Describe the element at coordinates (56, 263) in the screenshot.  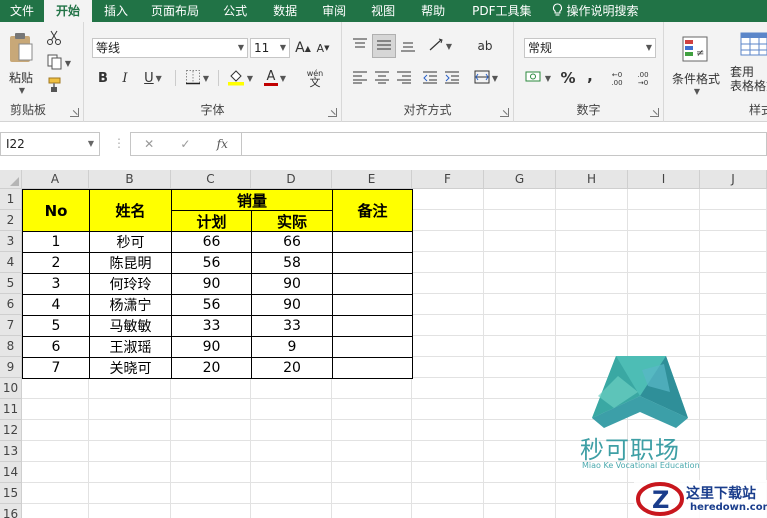
I see `table-cell-no: 2` at that location.